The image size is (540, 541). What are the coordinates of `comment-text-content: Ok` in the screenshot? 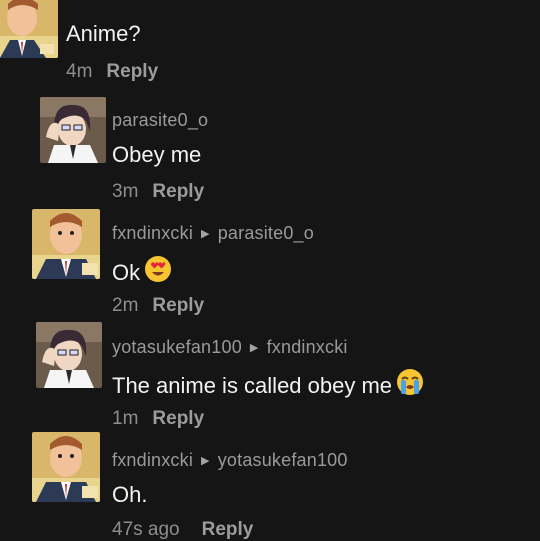 It's located at (126, 272).